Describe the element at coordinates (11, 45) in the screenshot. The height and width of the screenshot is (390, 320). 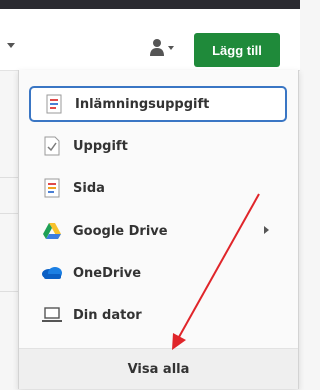
I see `dropdown-caret-icon` at that location.